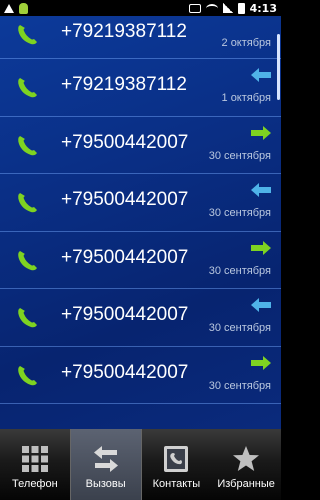 The width and height of the screenshot is (320, 500). Describe the element at coordinates (23, 8) in the screenshot. I see `android-icon` at that location.